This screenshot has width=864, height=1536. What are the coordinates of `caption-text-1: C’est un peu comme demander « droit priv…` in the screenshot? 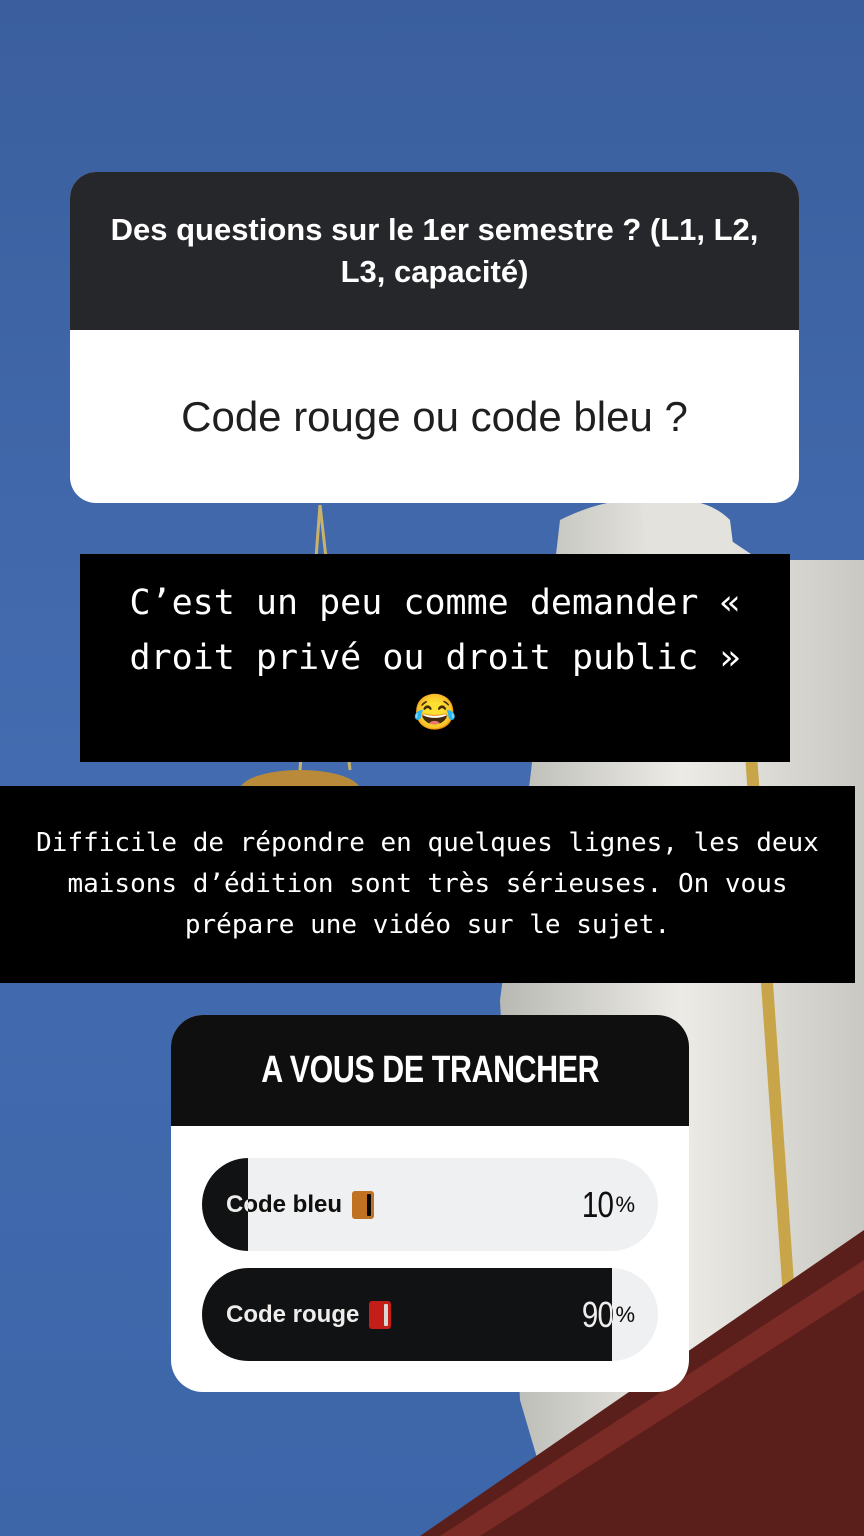 It's located at (435, 658).